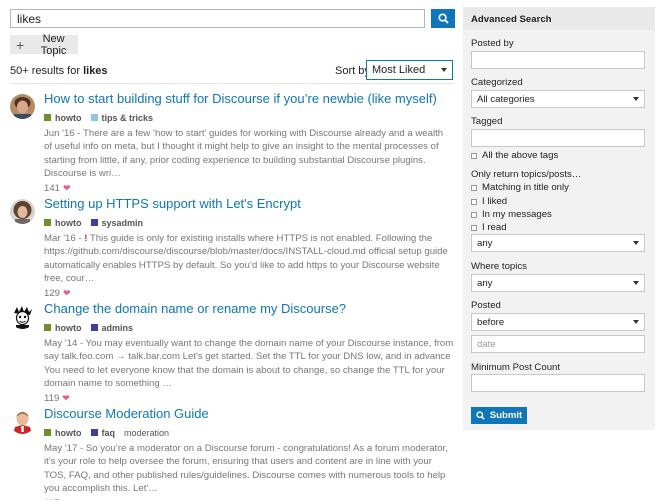 The width and height of the screenshot is (662, 500). I want to click on sort-value: Most Liked, so click(399, 70).